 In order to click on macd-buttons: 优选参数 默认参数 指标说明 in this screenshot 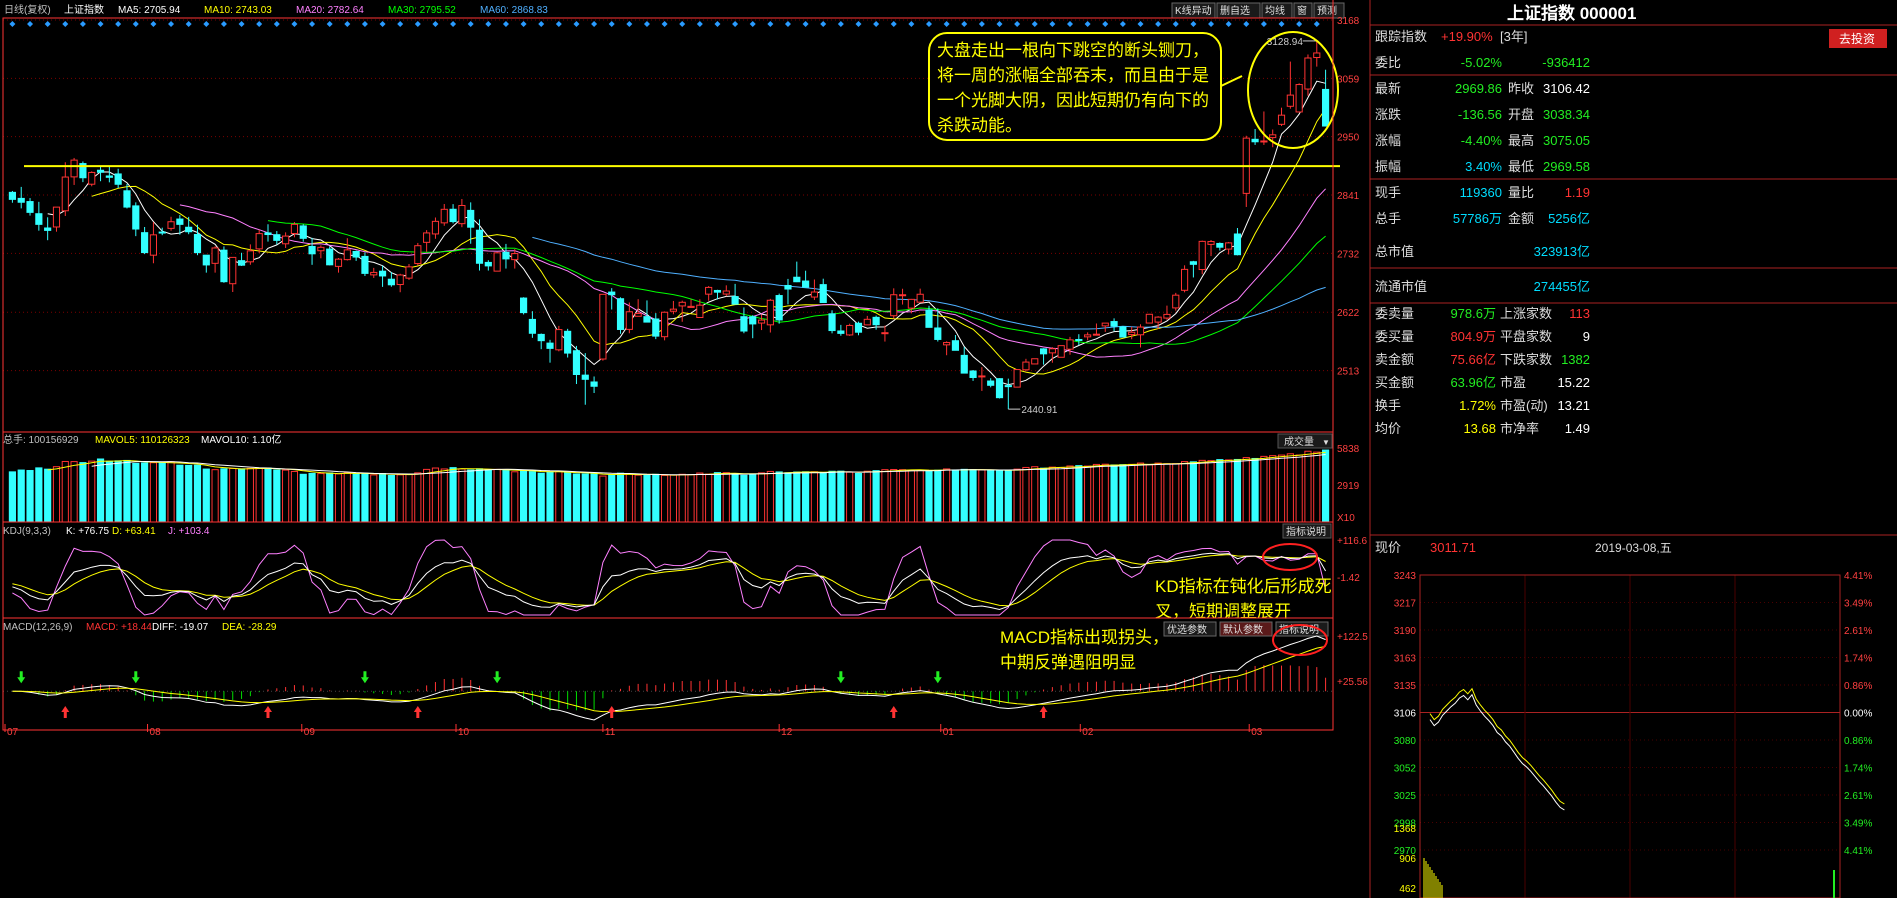, I will do `click(1246, 629)`.